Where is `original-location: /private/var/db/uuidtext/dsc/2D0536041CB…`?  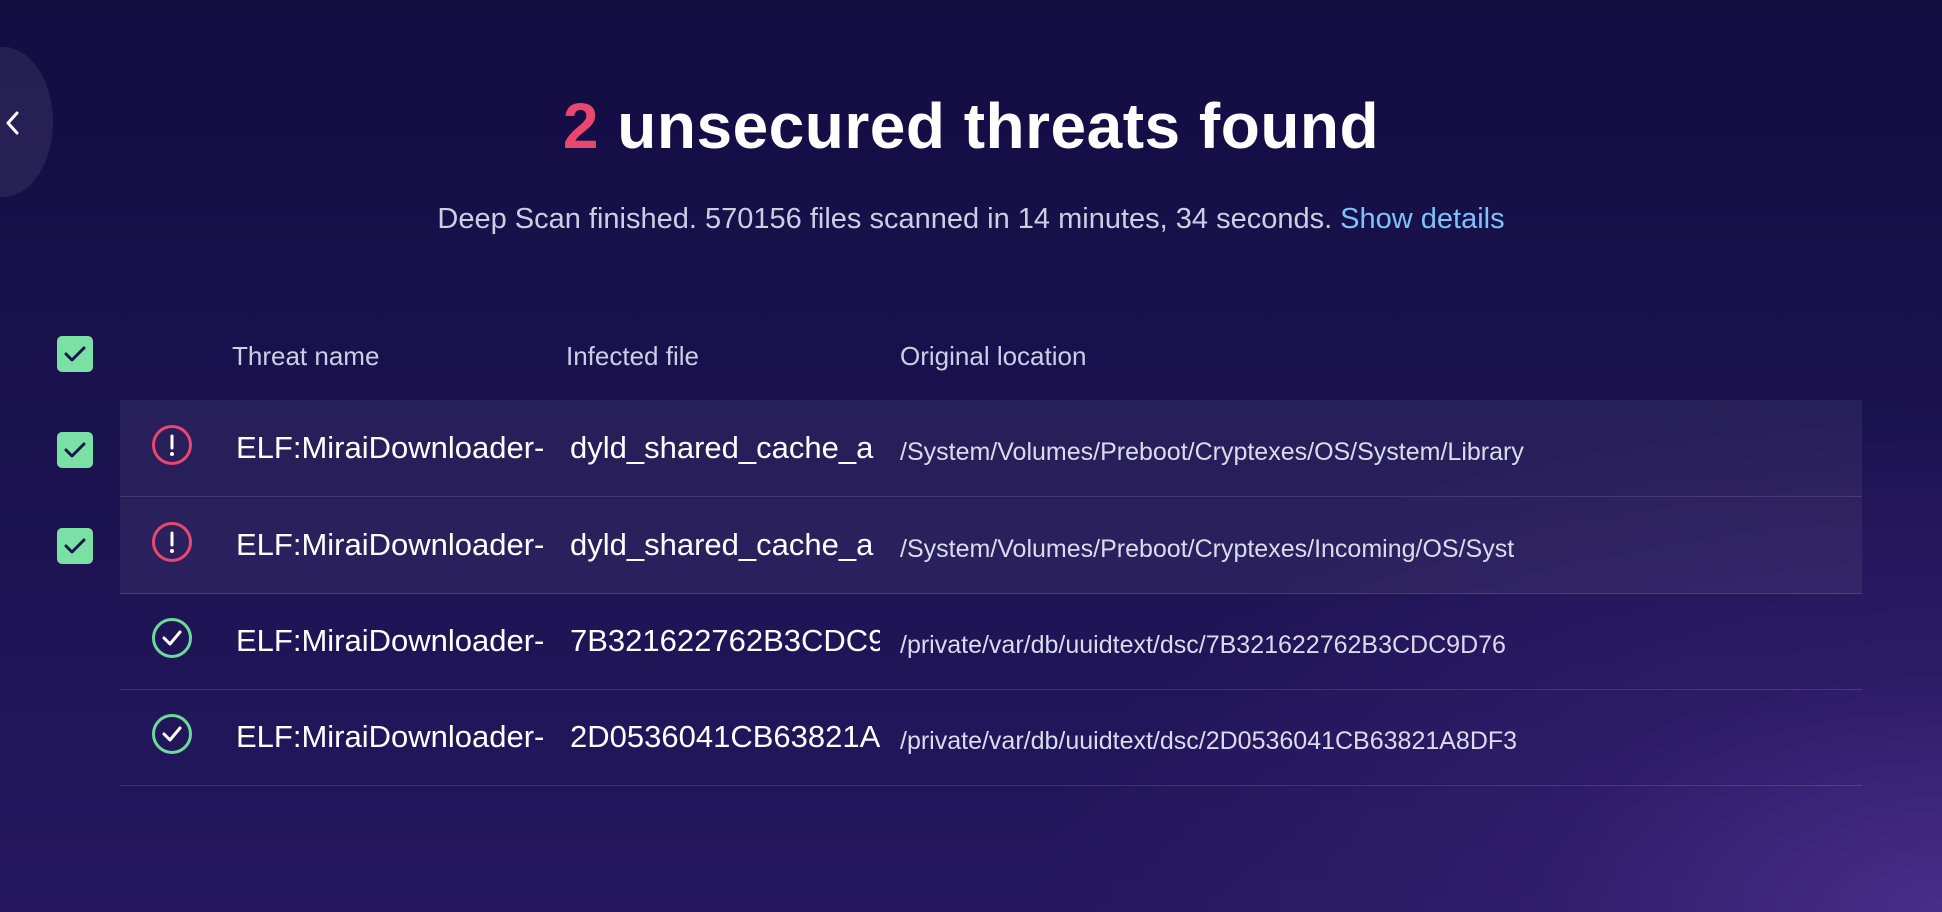
original-location: /private/var/db/uuidtext/dsc/2D0536041CB… is located at coordinates (1209, 741).